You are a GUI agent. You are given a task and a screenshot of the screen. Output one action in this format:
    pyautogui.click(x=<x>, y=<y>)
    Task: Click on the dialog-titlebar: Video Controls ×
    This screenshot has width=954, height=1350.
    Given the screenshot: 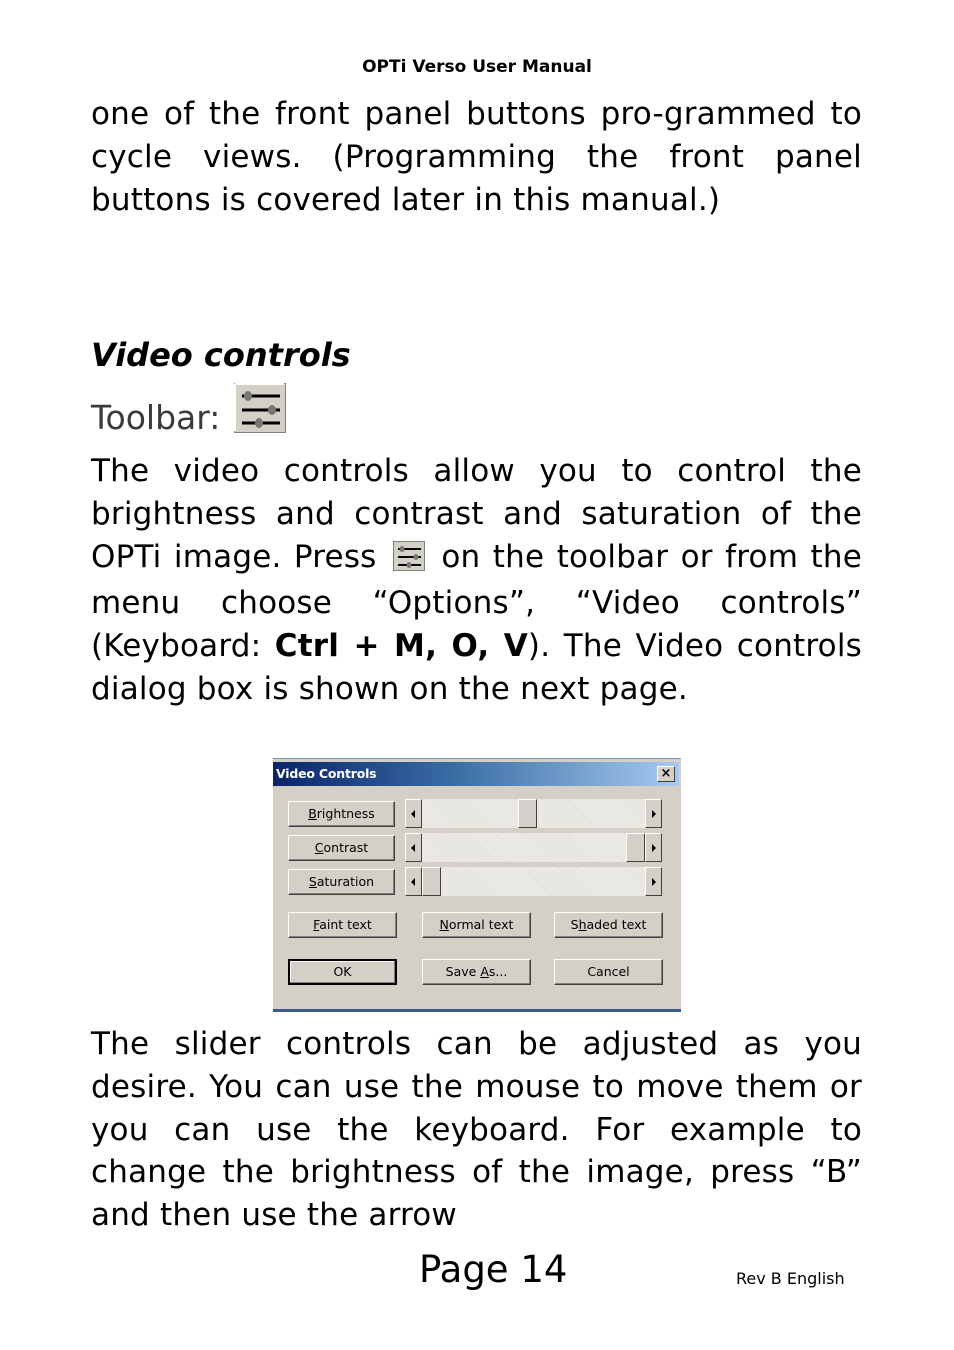 What is the action you would take?
    pyautogui.click(x=476, y=774)
    